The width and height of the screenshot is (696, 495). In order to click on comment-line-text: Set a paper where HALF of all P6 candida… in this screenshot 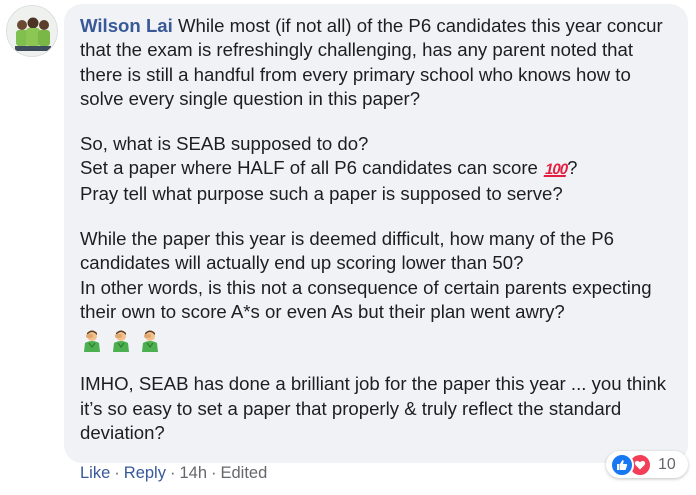, I will do `click(309, 168)`.